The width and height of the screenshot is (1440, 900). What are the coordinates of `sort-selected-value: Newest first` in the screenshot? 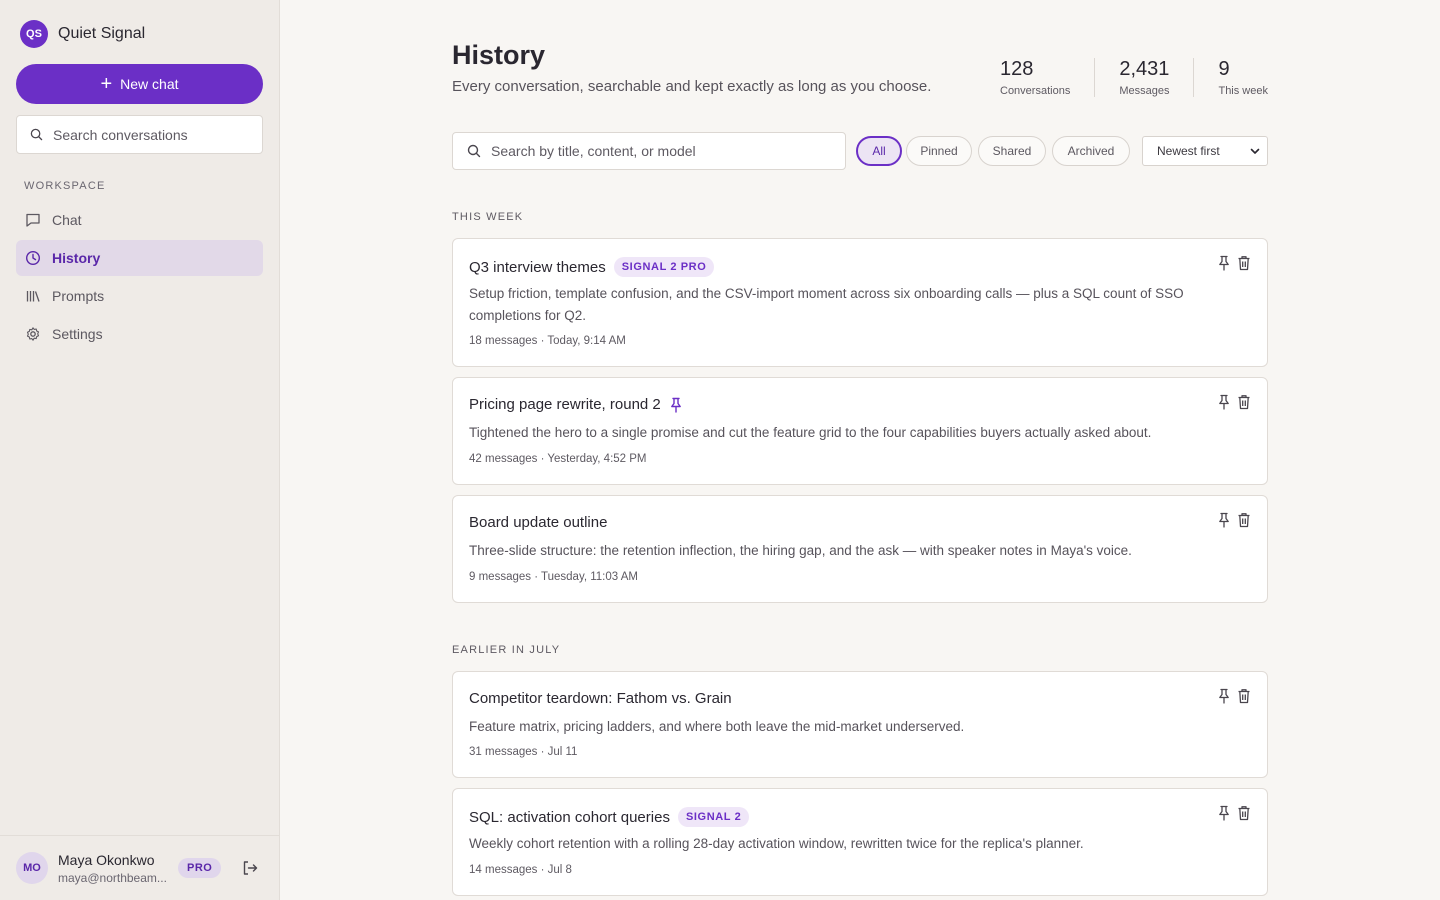 It's located at (1188, 151).